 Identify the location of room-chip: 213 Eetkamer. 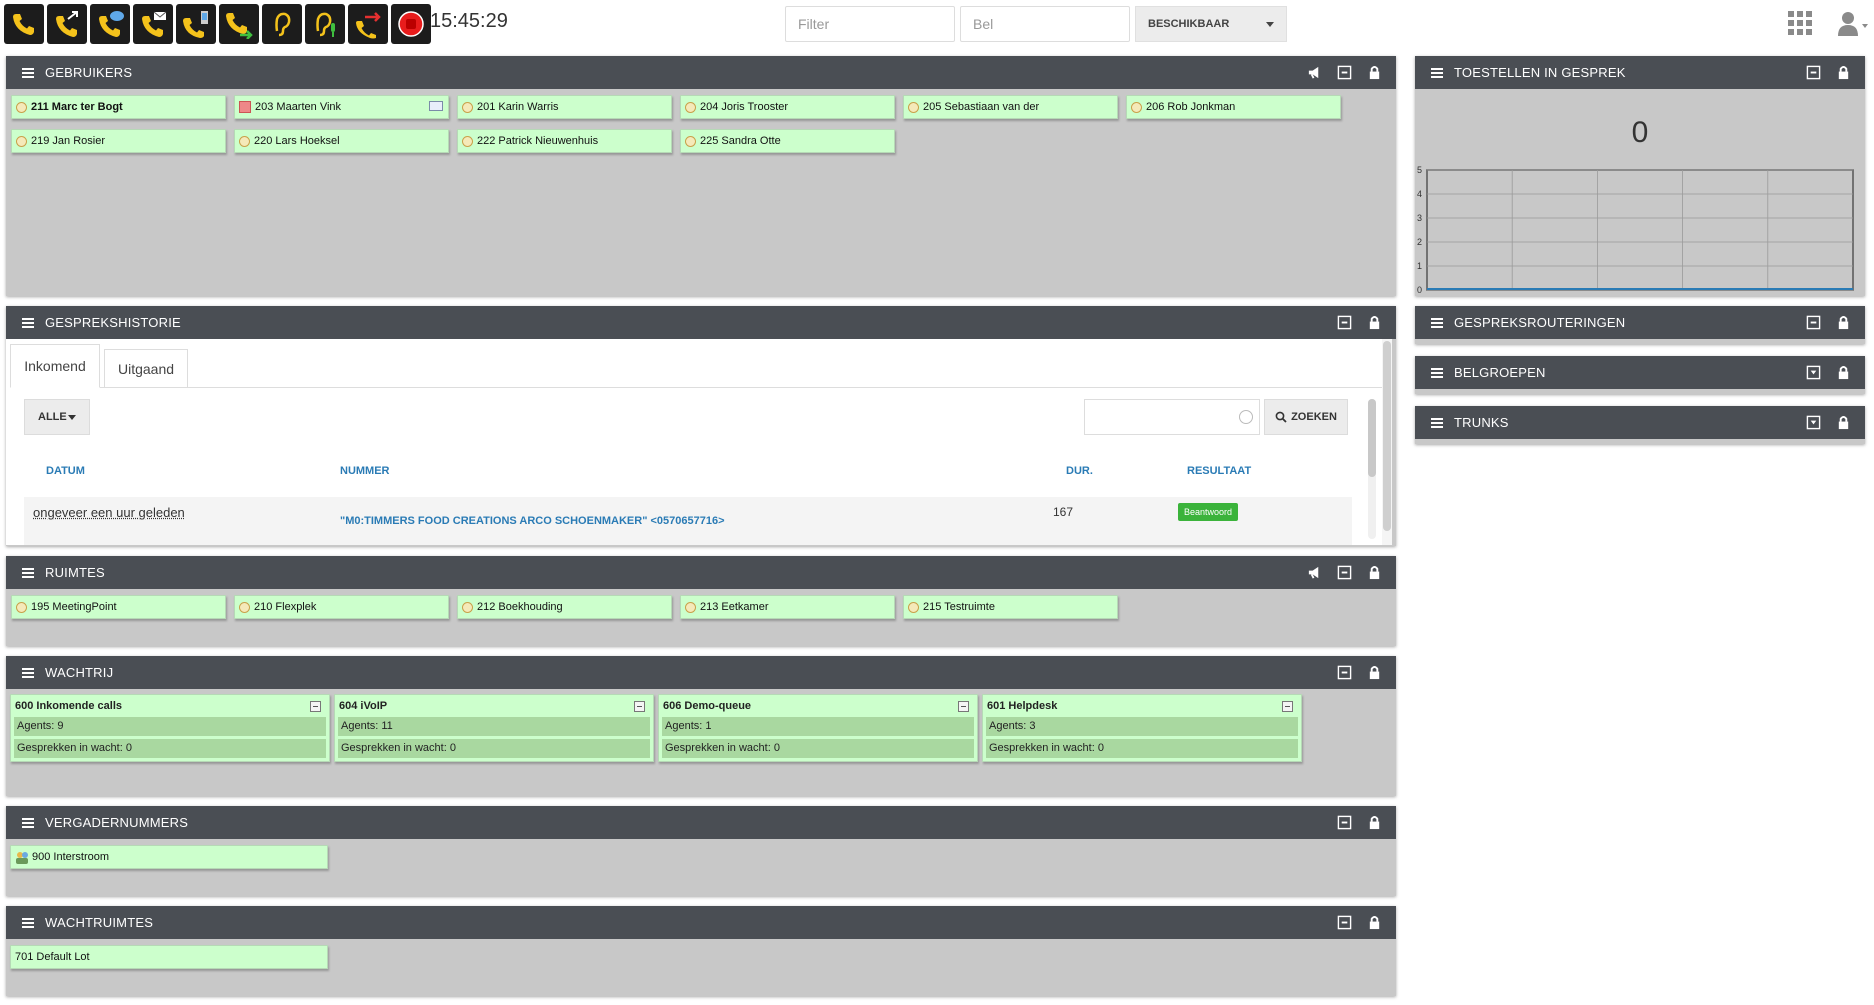
(787, 607).